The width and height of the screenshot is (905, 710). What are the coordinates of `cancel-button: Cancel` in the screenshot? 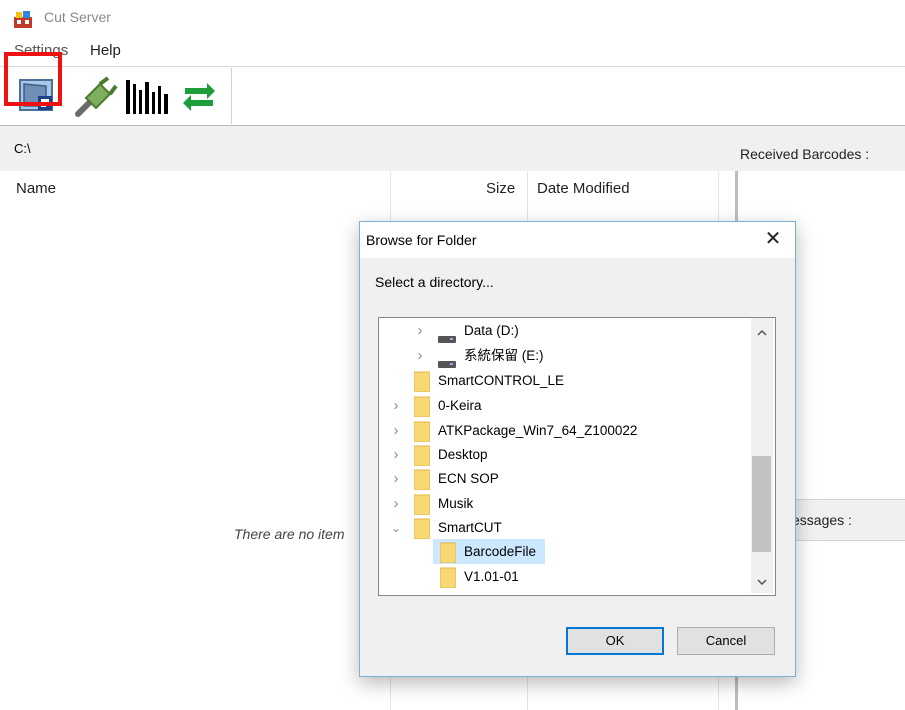 It's located at (726, 641).